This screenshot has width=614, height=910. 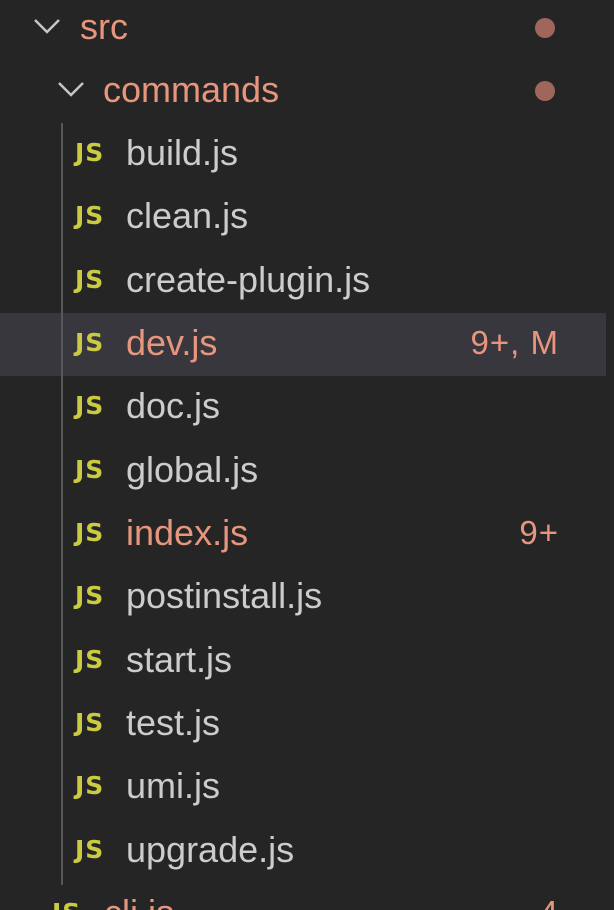 I want to click on file-row-global: JS global.js, so click(x=303, y=471).